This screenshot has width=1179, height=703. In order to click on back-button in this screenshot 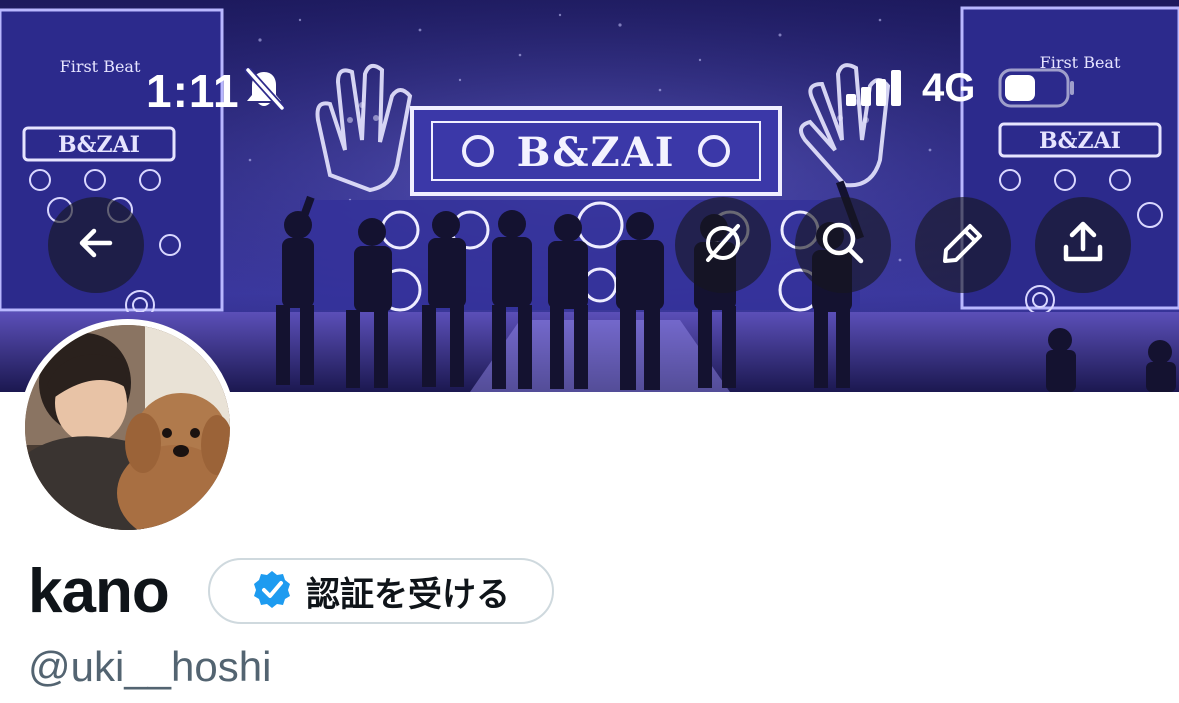, I will do `click(96, 245)`.